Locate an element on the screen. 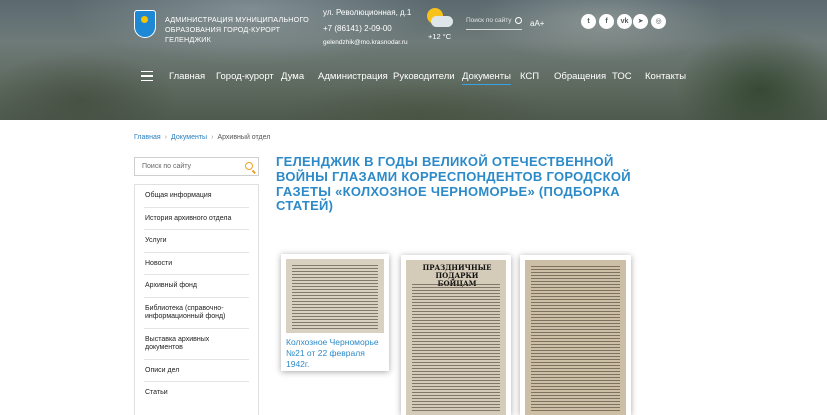 Image resolution: width=827 pixels, height=415 pixels. twitter-icon: t is located at coordinates (588, 21).